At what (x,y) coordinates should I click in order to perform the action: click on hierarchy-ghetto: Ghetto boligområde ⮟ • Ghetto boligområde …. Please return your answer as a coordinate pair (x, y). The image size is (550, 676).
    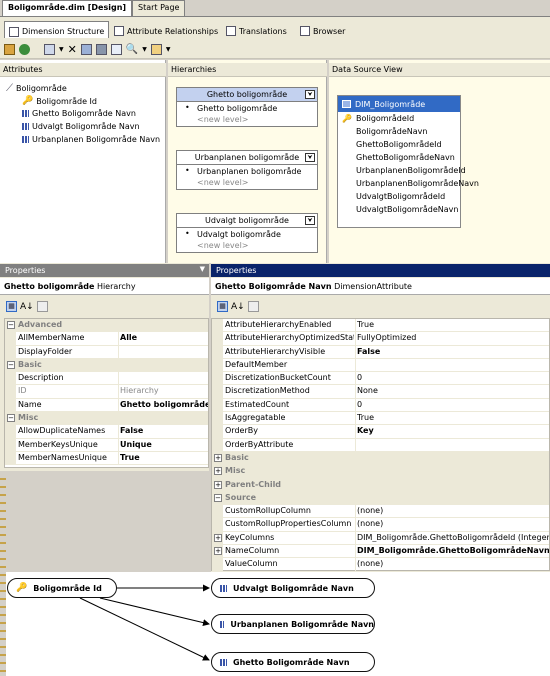
    Looking at the image, I should click on (247, 107).